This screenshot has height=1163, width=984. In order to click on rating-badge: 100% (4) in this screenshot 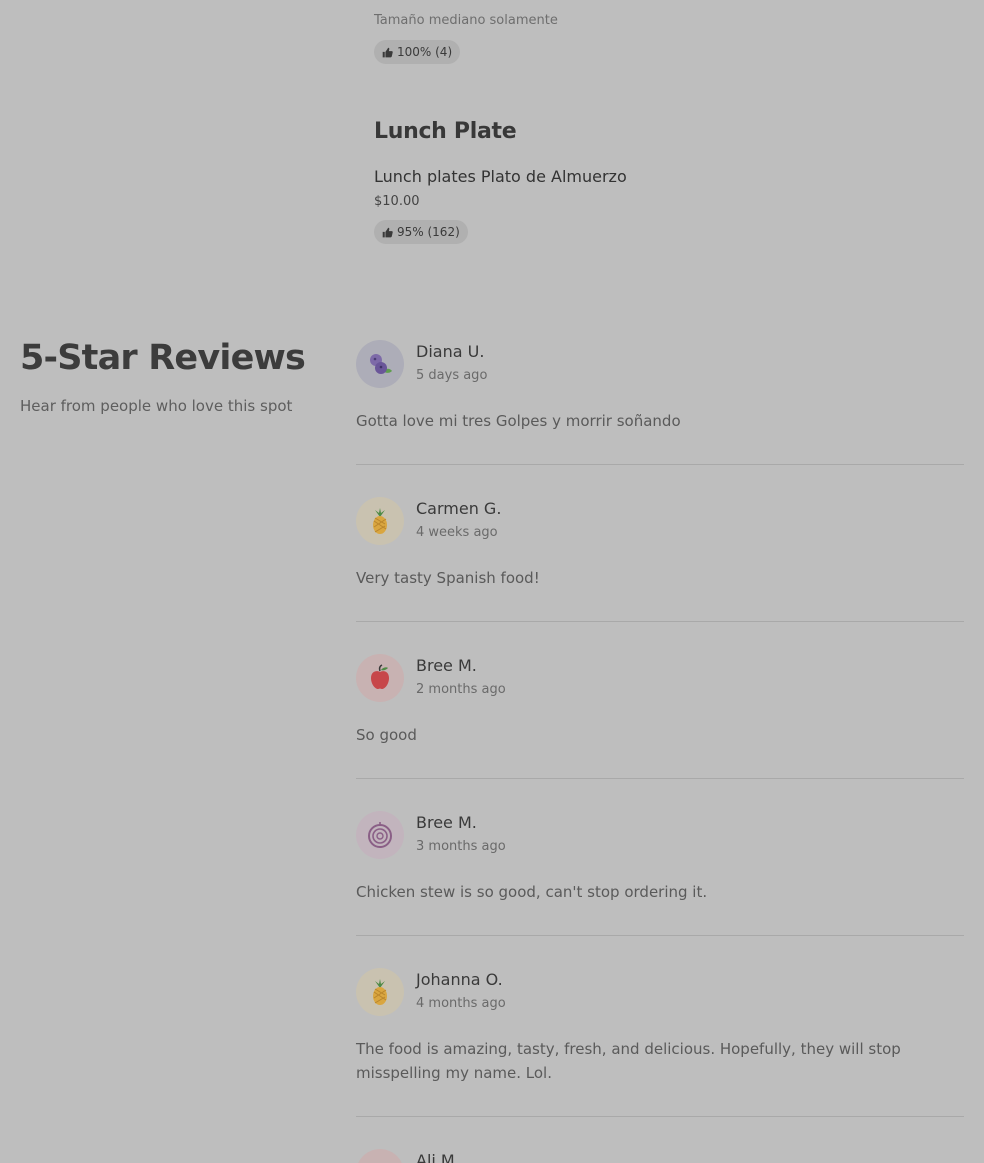, I will do `click(417, 52)`.